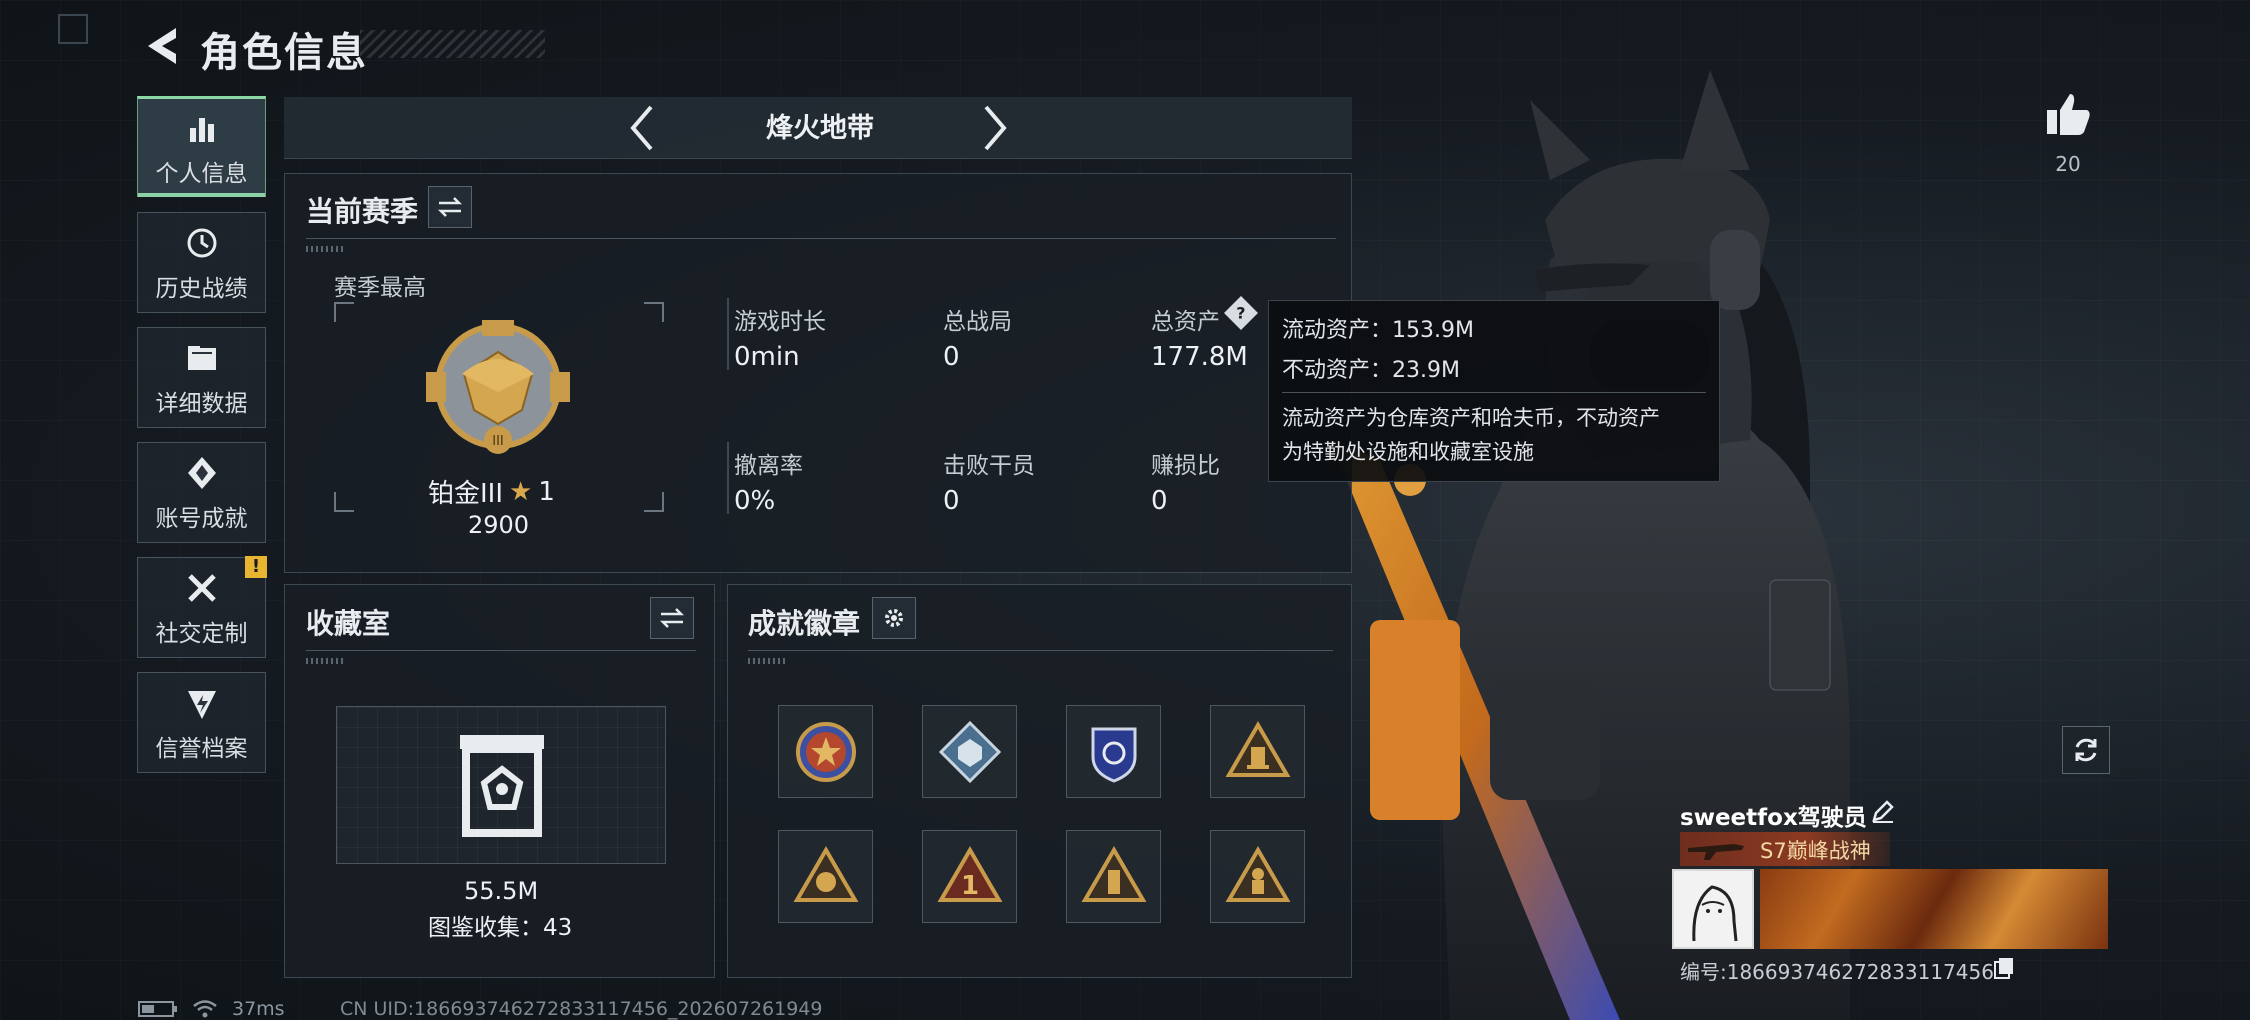 This screenshot has width=2250, height=1020. Describe the element at coordinates (1494, 392) in the screenshot. I see `tooltip-divider` at that location.